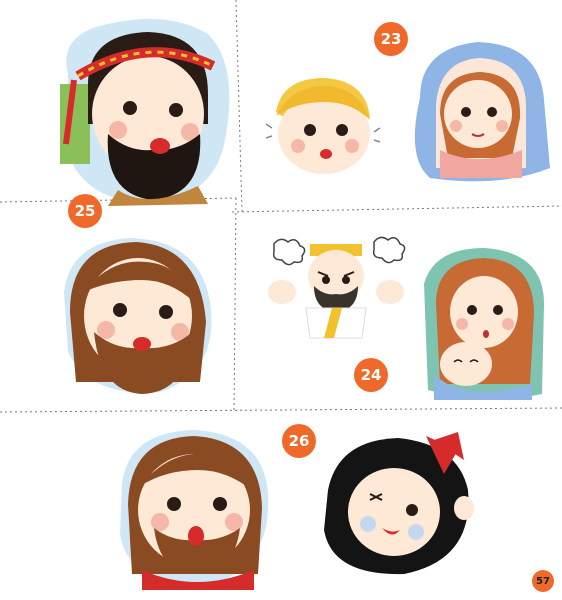 The height and width of the screenshot is (600, 562). I want to click on face-blonde-boy, so click(323, 126).